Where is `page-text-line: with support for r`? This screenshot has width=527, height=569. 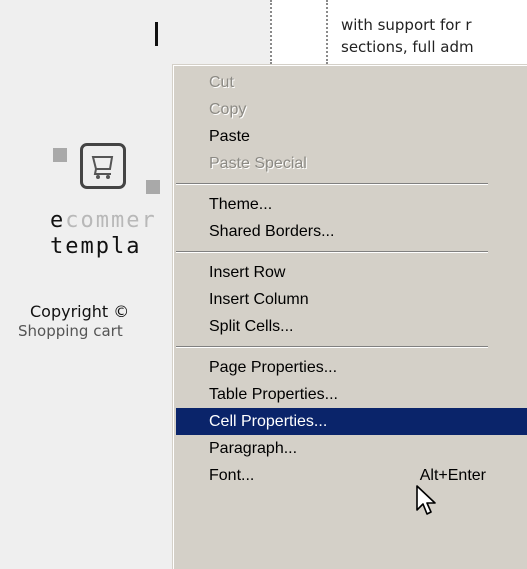
page-text-line: with support for r is located at coordinates (406, 25).